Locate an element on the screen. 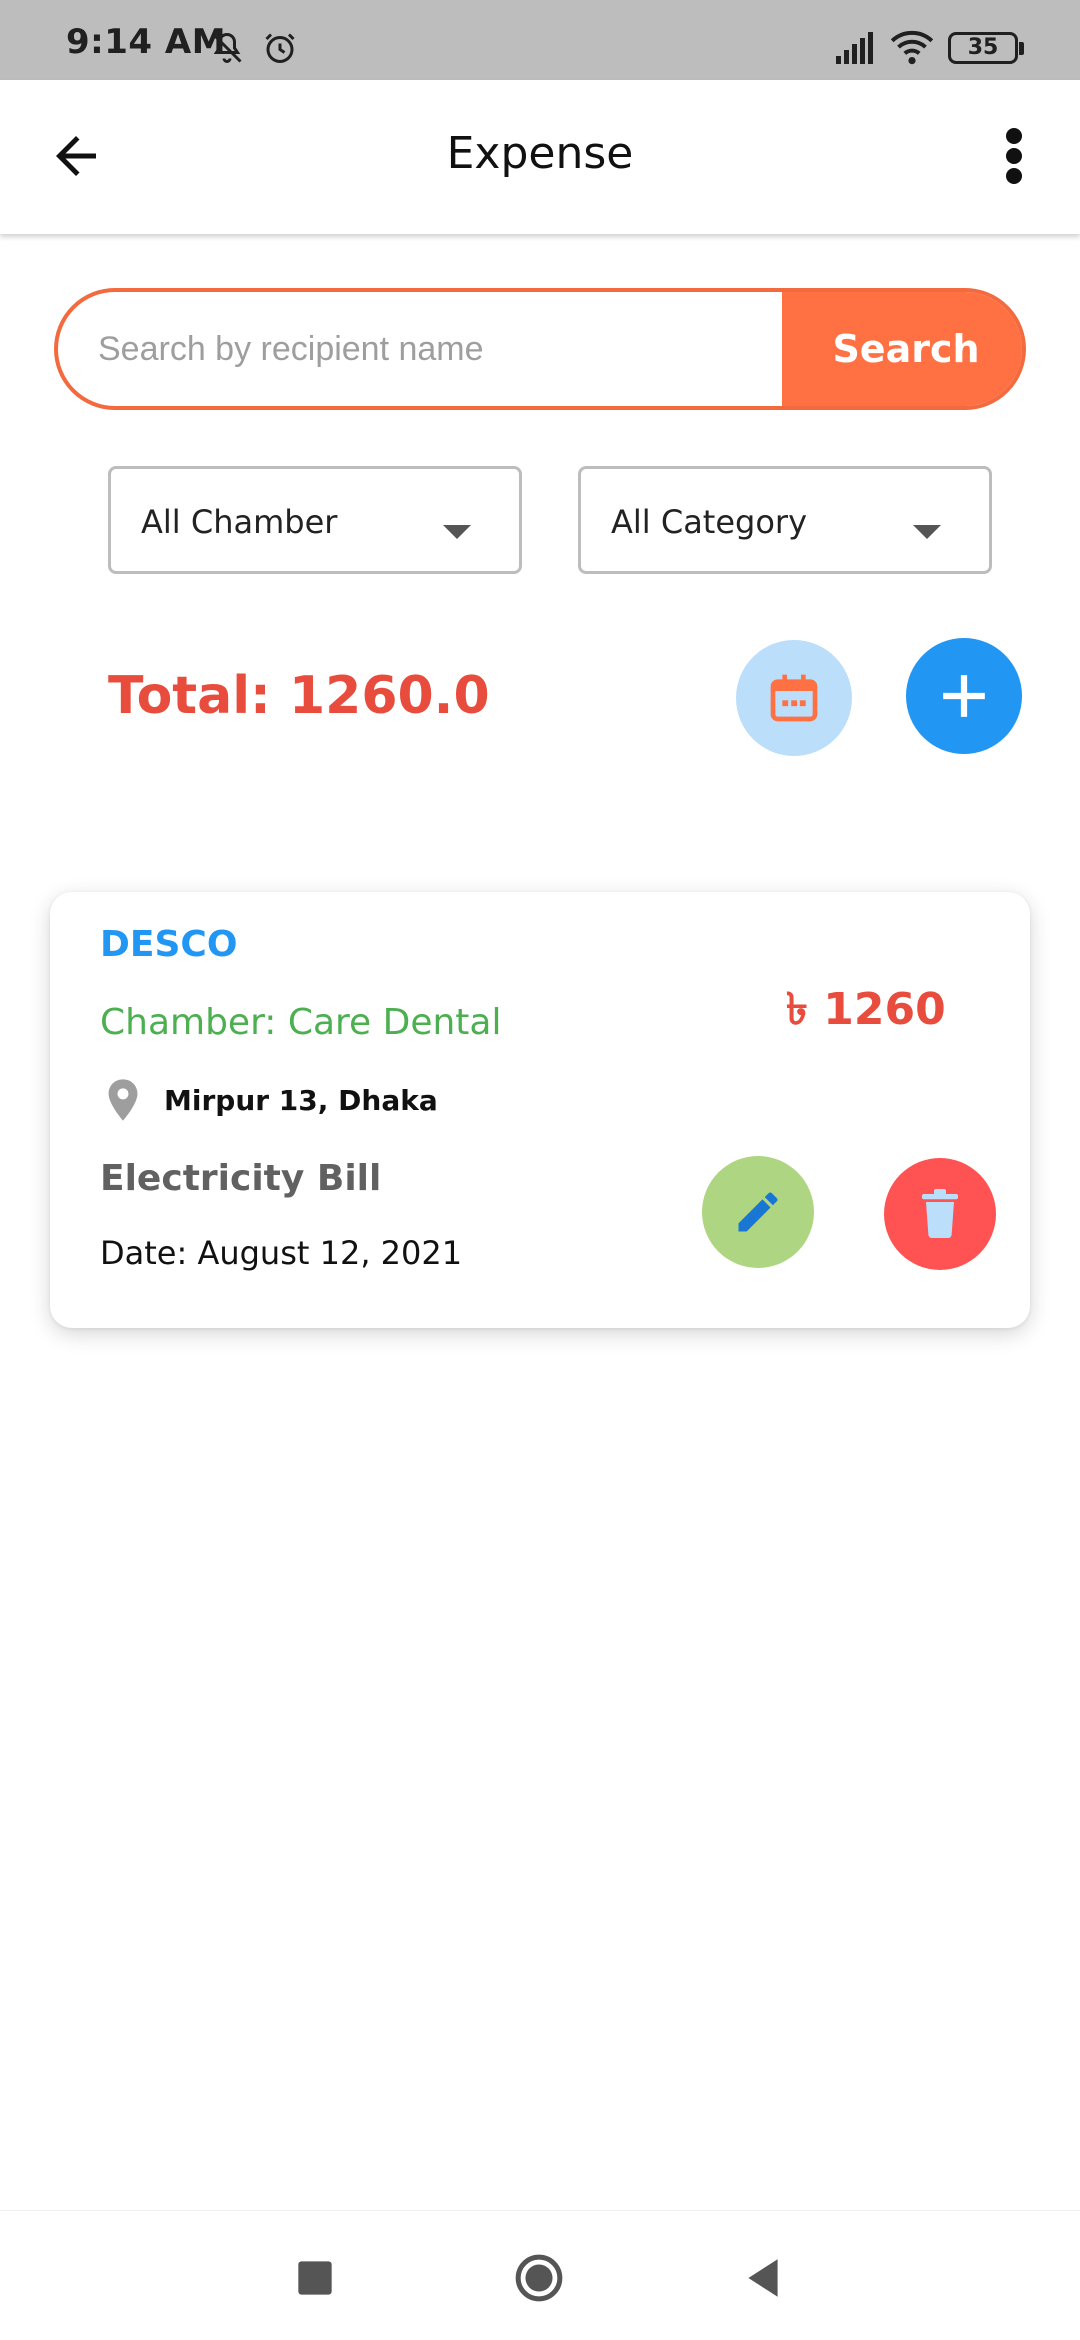 The width and height of the screenshot is (1080, 2340). edit-button is located at coordinates (758, 1212).